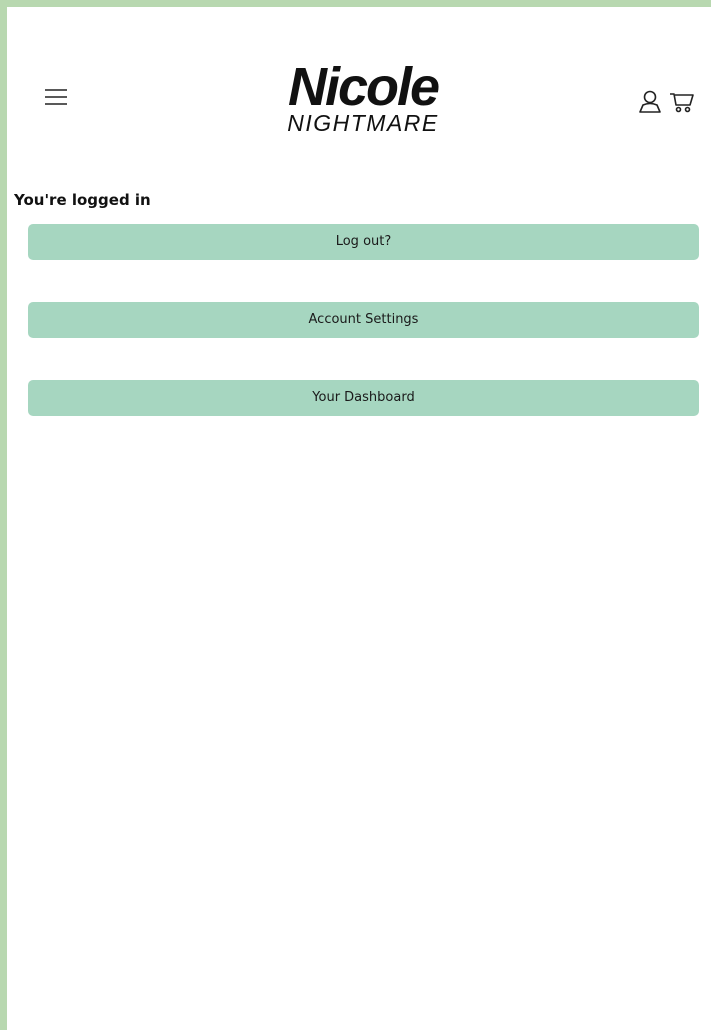 The width and height of the screenshot is (711, 1030). What do you see at coordinates (363, 123) in the screenshot?
I see `logo-sub-text: NIGHTMARE` at bounding box center [363, 123].